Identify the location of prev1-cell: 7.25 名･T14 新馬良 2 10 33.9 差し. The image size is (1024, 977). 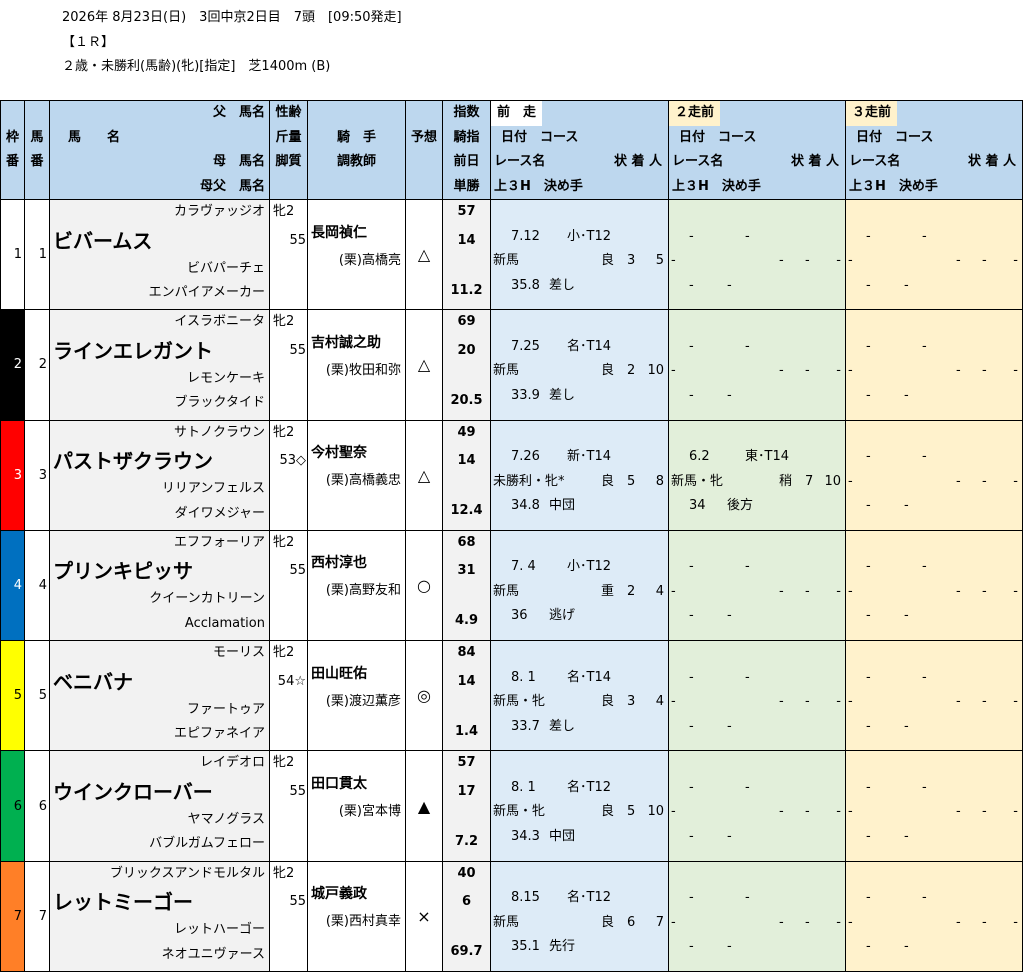
(579, 365).